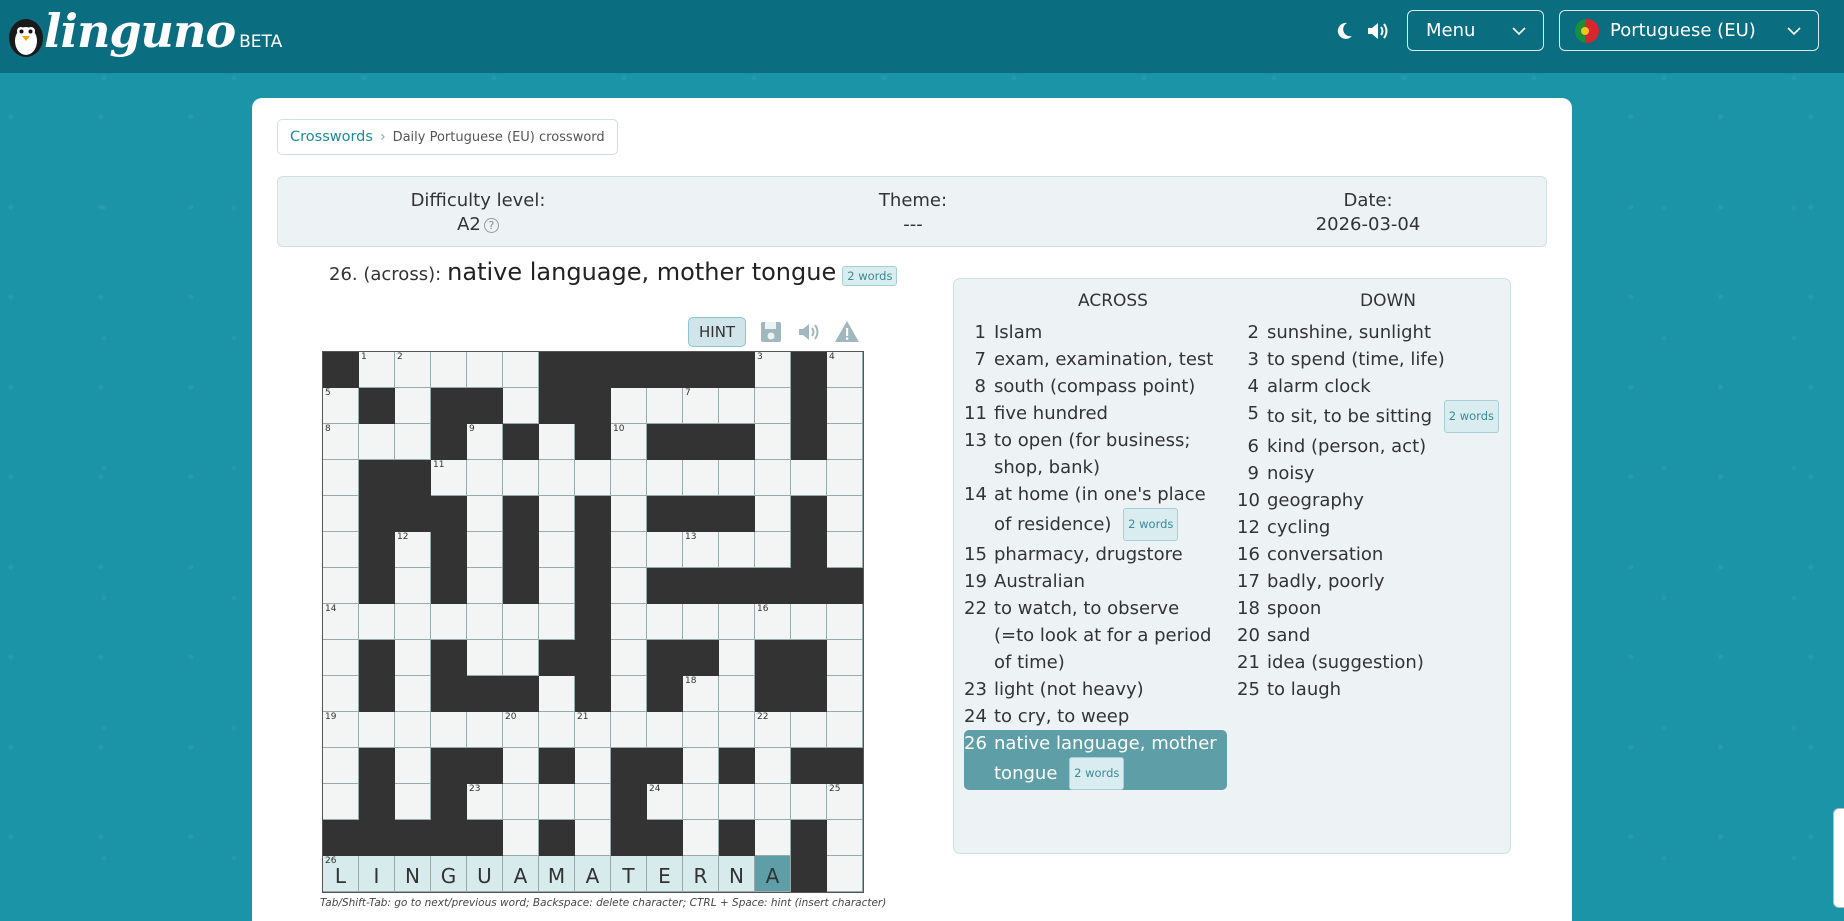 This screenshot has width=1844, height=921. I want to click on warning-icon, so click(847, 332).